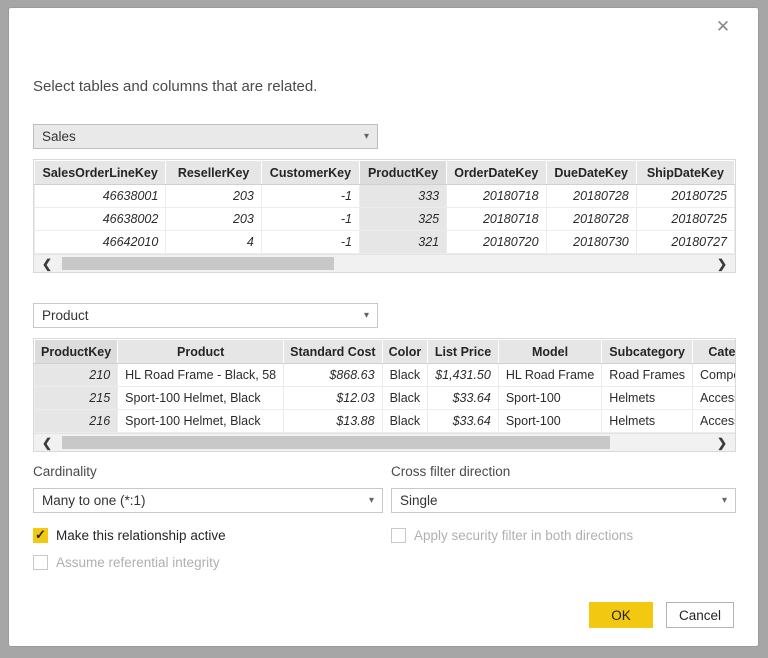  Describe the element at coordinates (40, 535) in the screenshot. I see `checked-checkbox-icon` at that location.